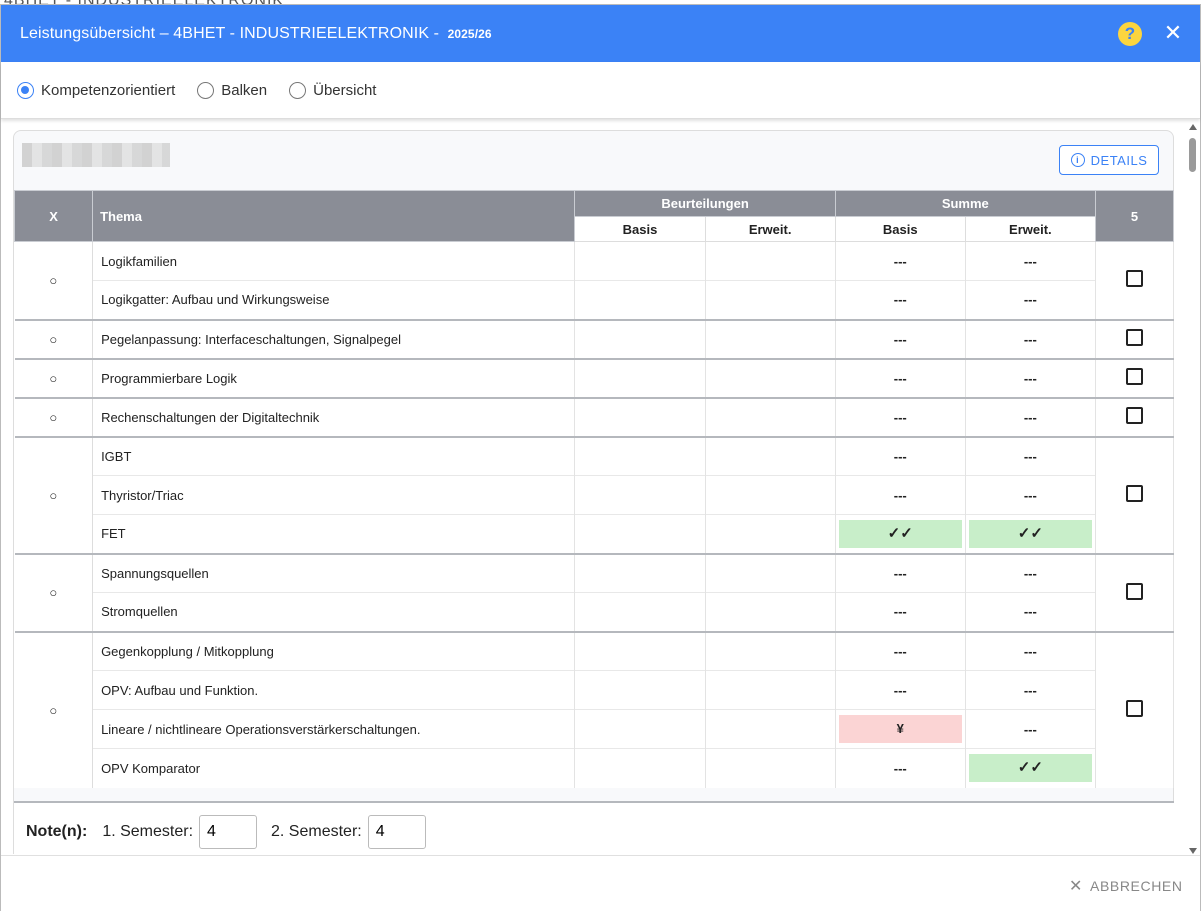  What do you see at coordinates (316, 831) in the screenshot?
I see `sem2-label: 2. Semester:` at bounding box center [316, 831].